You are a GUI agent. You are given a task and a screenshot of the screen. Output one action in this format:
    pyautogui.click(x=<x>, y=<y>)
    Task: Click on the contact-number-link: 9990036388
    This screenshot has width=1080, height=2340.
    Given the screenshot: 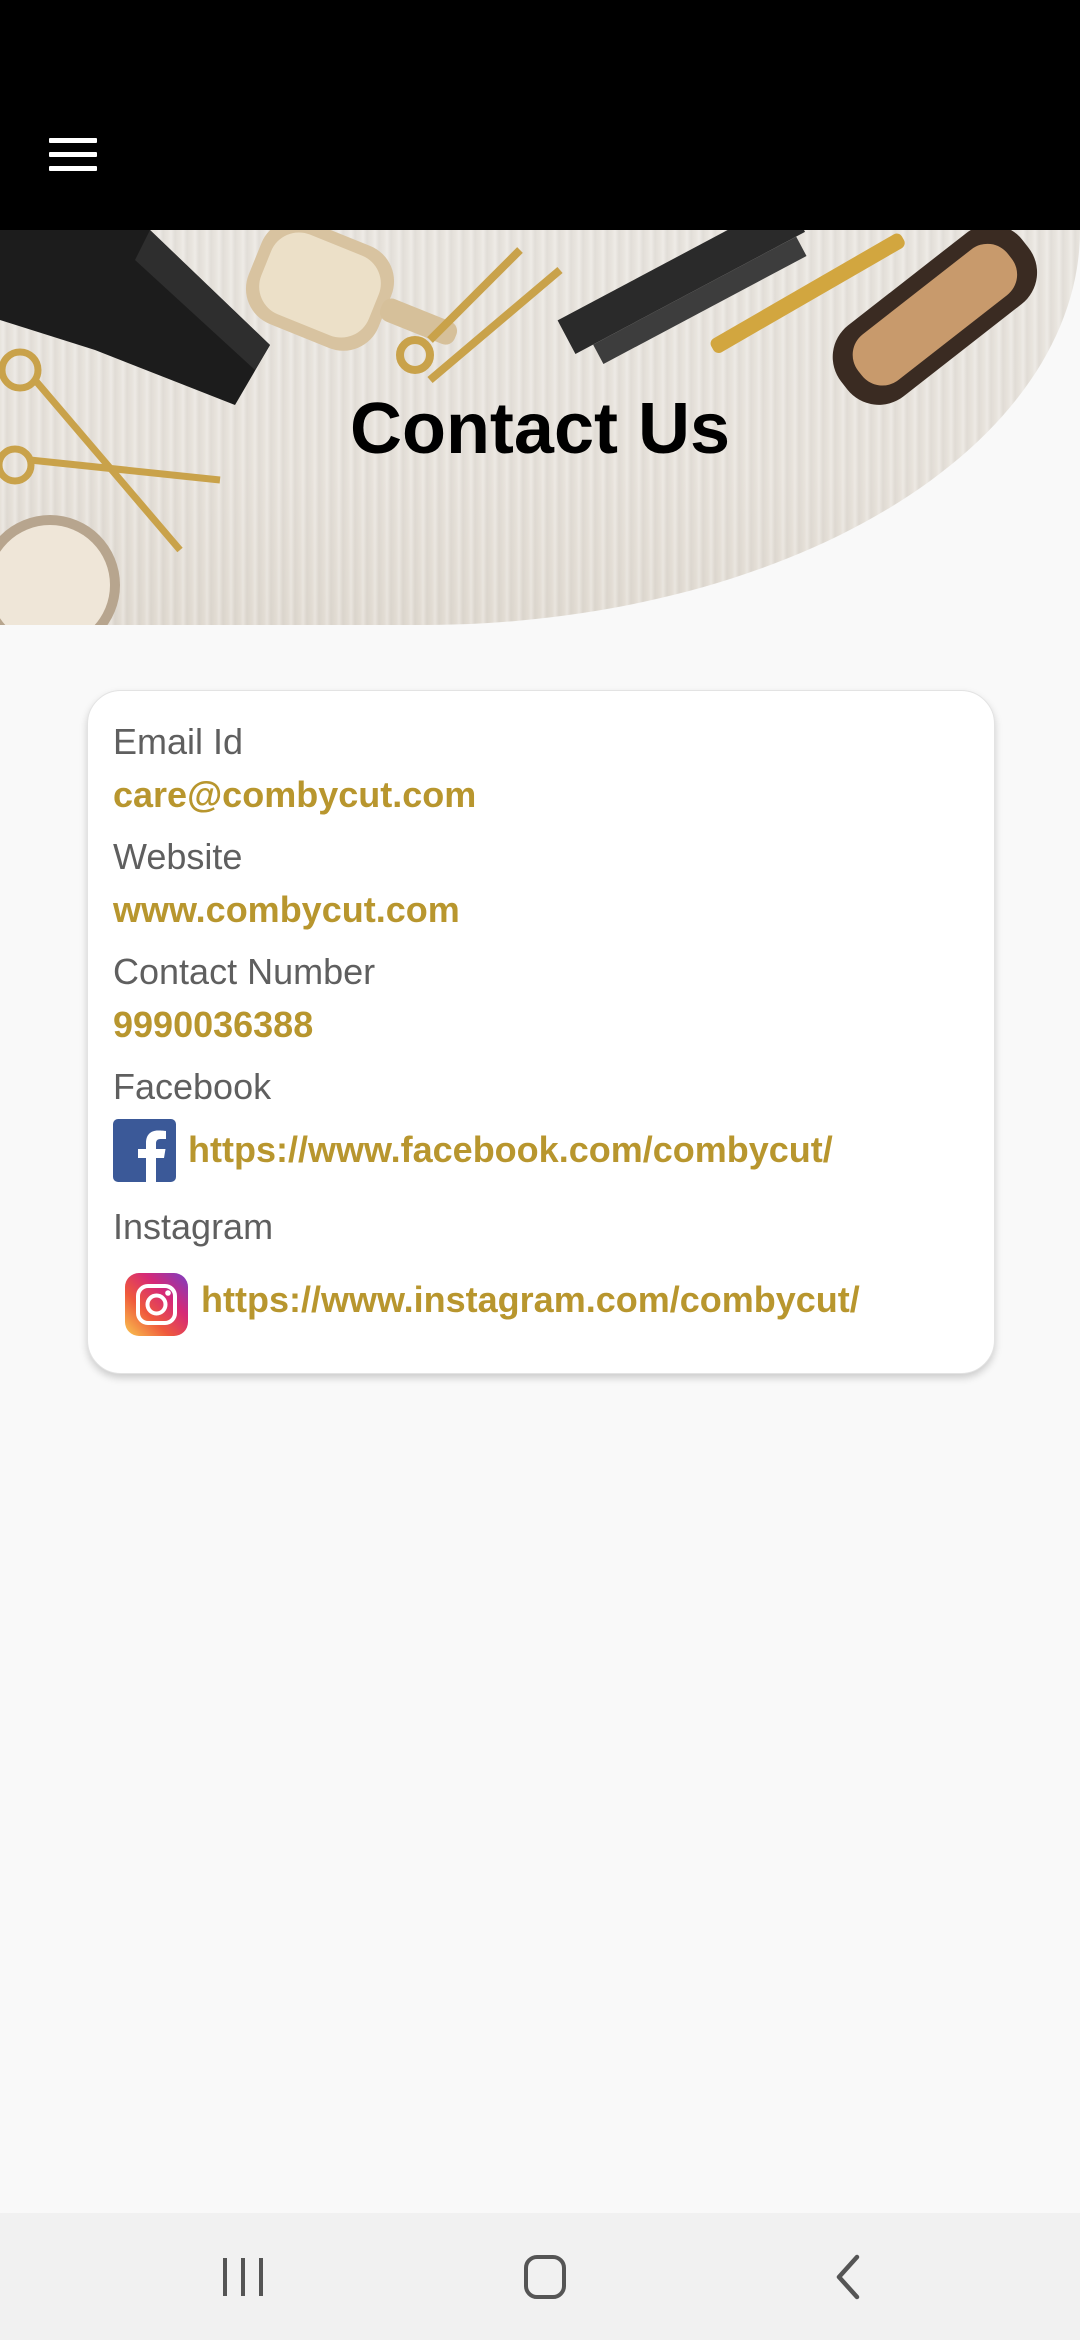 What is the action you would take?
    pyautogui.click(x=213, y=1025)
    